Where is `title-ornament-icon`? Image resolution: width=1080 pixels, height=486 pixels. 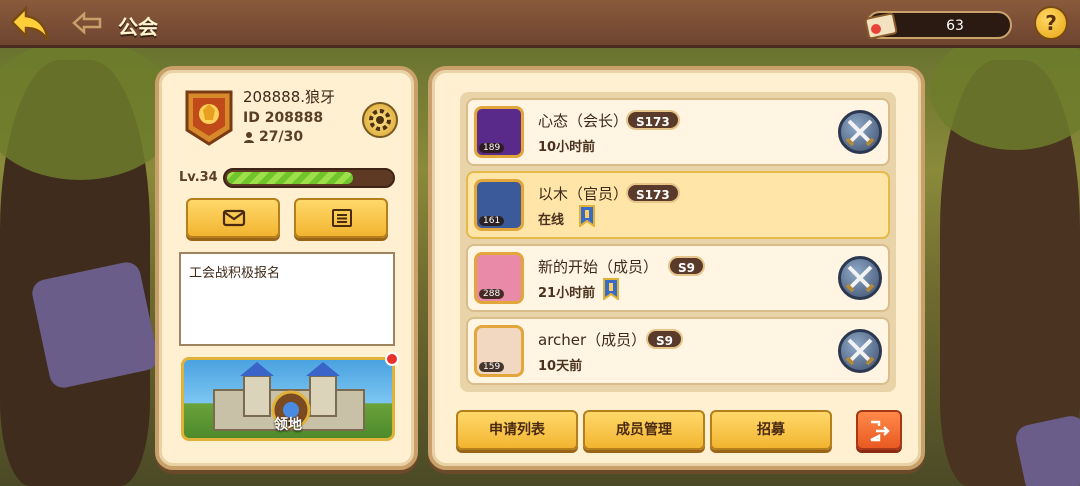
title-ornament-icon is located at coordinates (87, 23).